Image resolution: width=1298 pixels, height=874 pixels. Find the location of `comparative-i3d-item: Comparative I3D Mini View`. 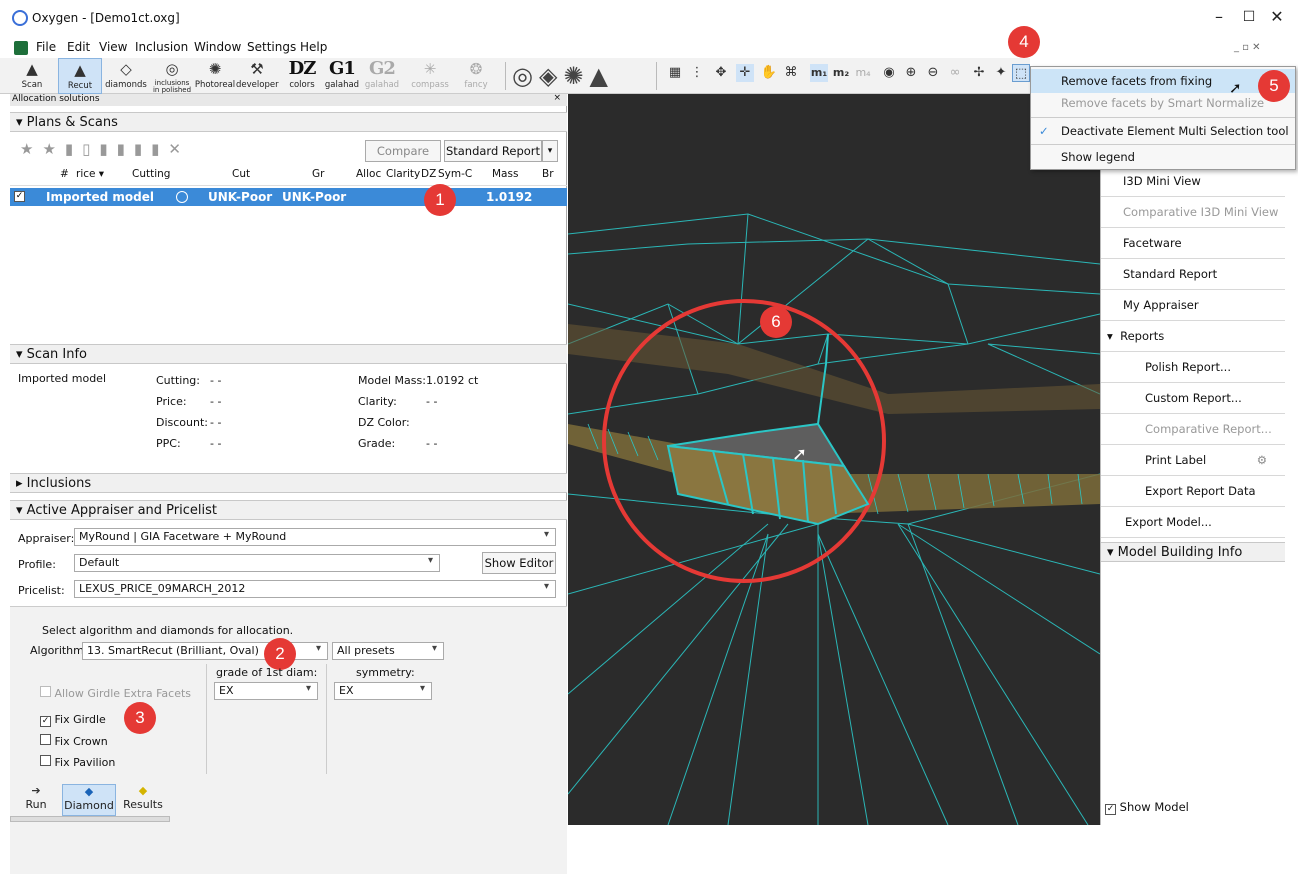

comparative-i3d-item: Comparative I3D Mini View is located at coordinates (1193, 212).